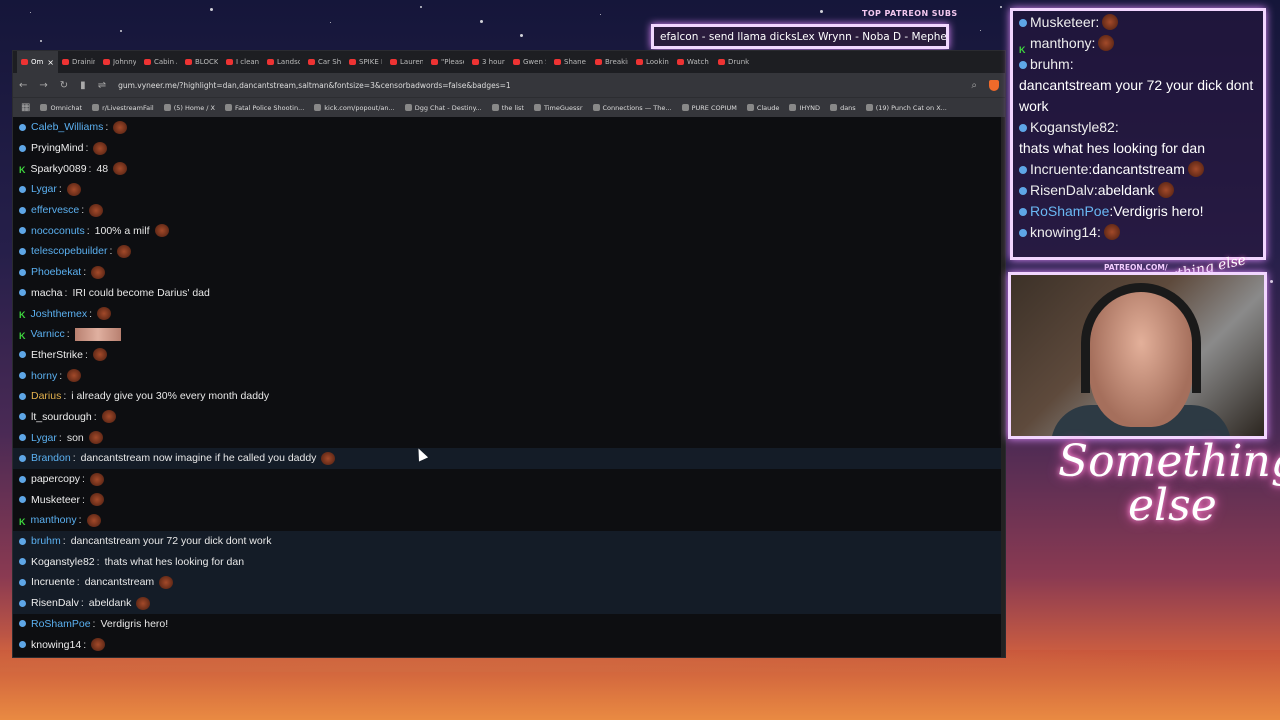  What do you see at coordinates (46, 396) in the screenshot?
I see `chat-username: Darius` at bounding box center [46, 396].